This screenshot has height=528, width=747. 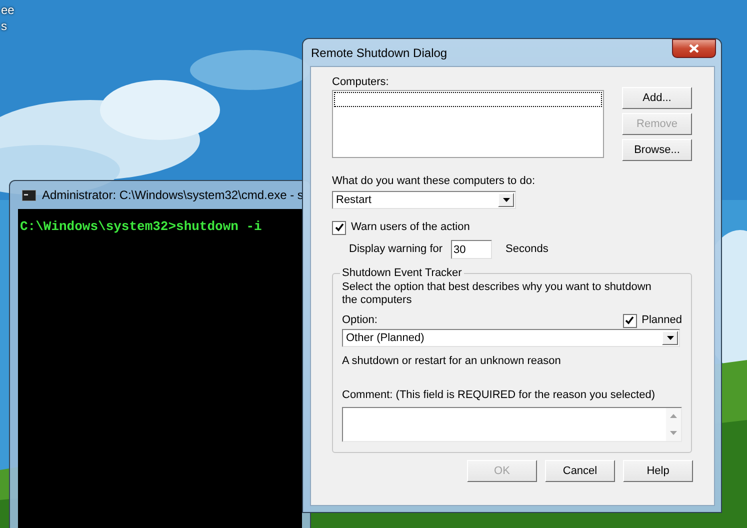 I want to click on action-dropdown: Restart, so click(x=424, y=200).